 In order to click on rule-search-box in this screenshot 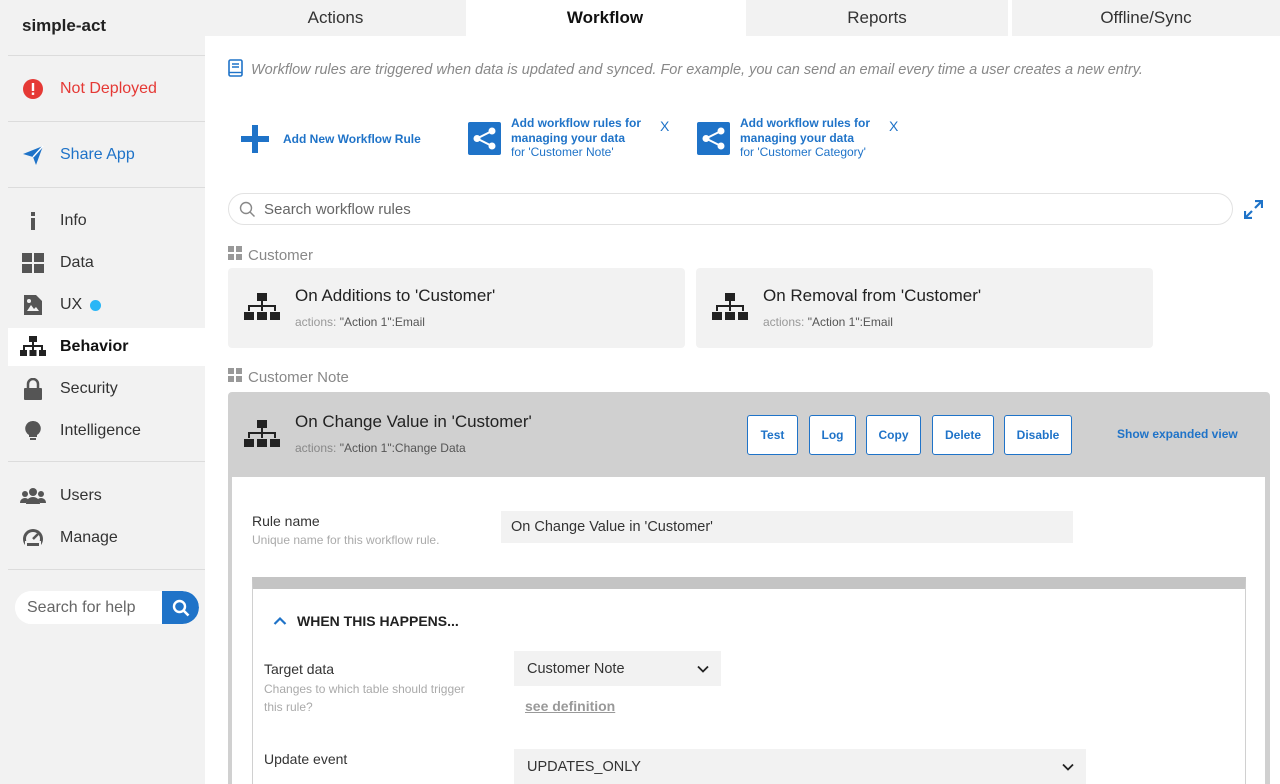, I will do `click(730, 209)`.